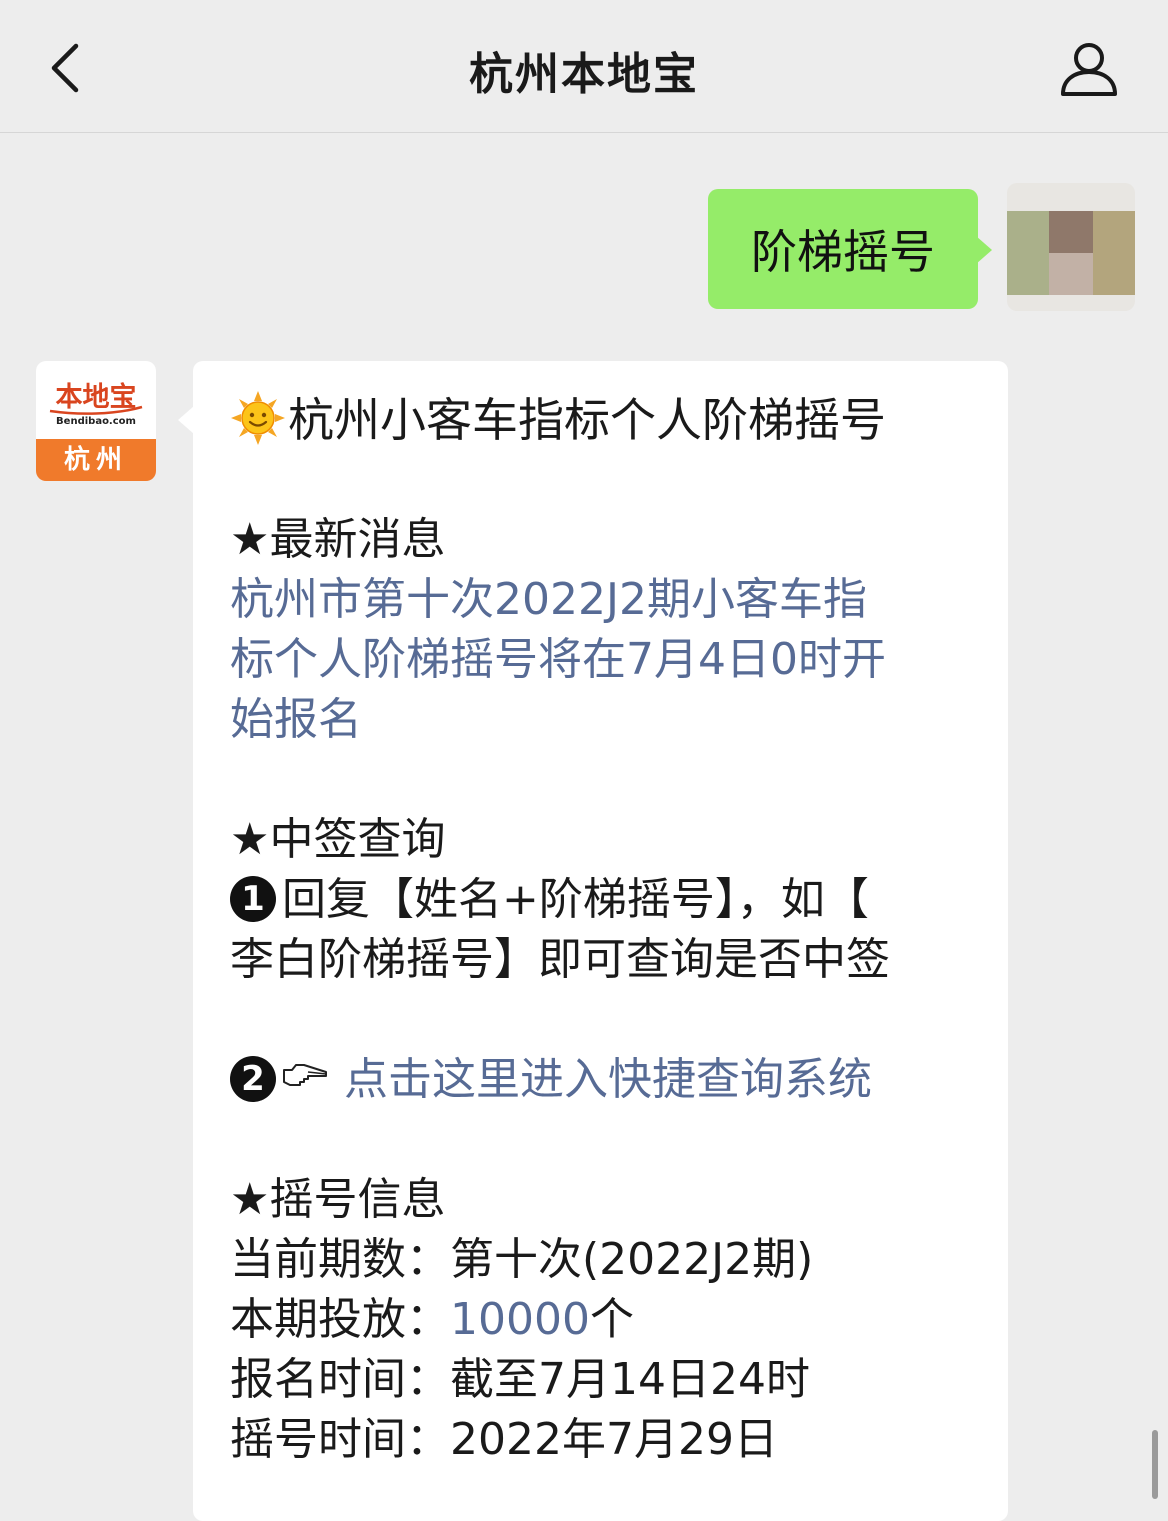 This screenshot has height=1521, width=1168. Describe the element at coordinates (340, 1319) in the screenshot. I see `info-quota-label: 本期投放：` at that location.